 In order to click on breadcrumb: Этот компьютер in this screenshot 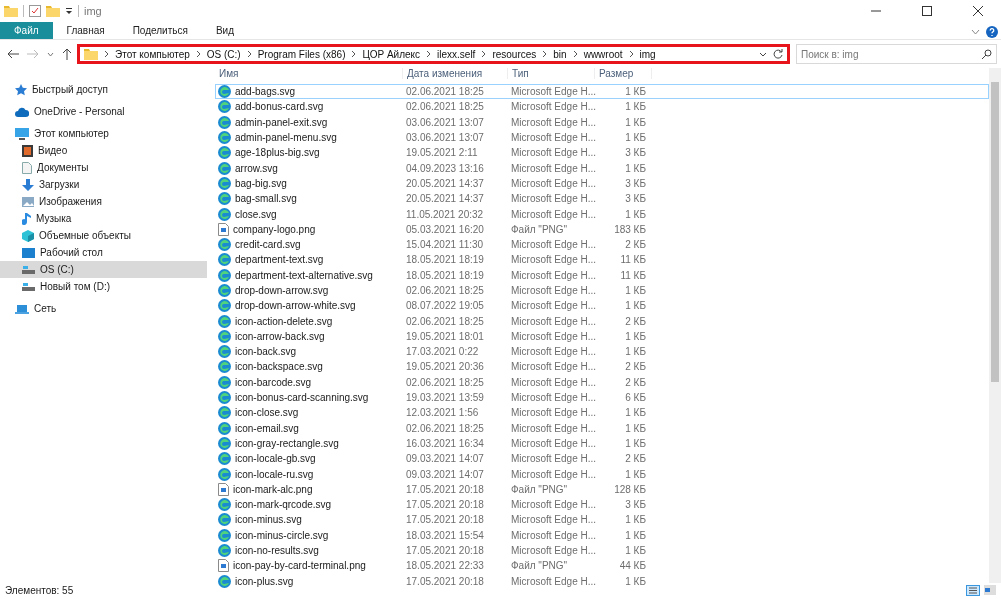, I will do `click(152, 54)`.